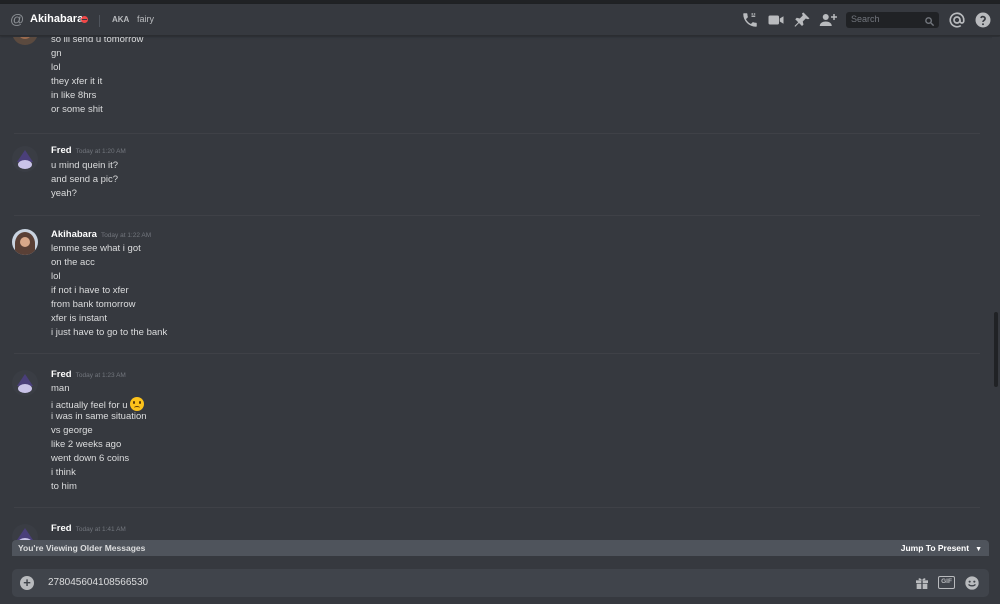  What do you see at coordinates (802, 20) in the screenshot?
I see `pin-icon` at bounding box center [802, 20].